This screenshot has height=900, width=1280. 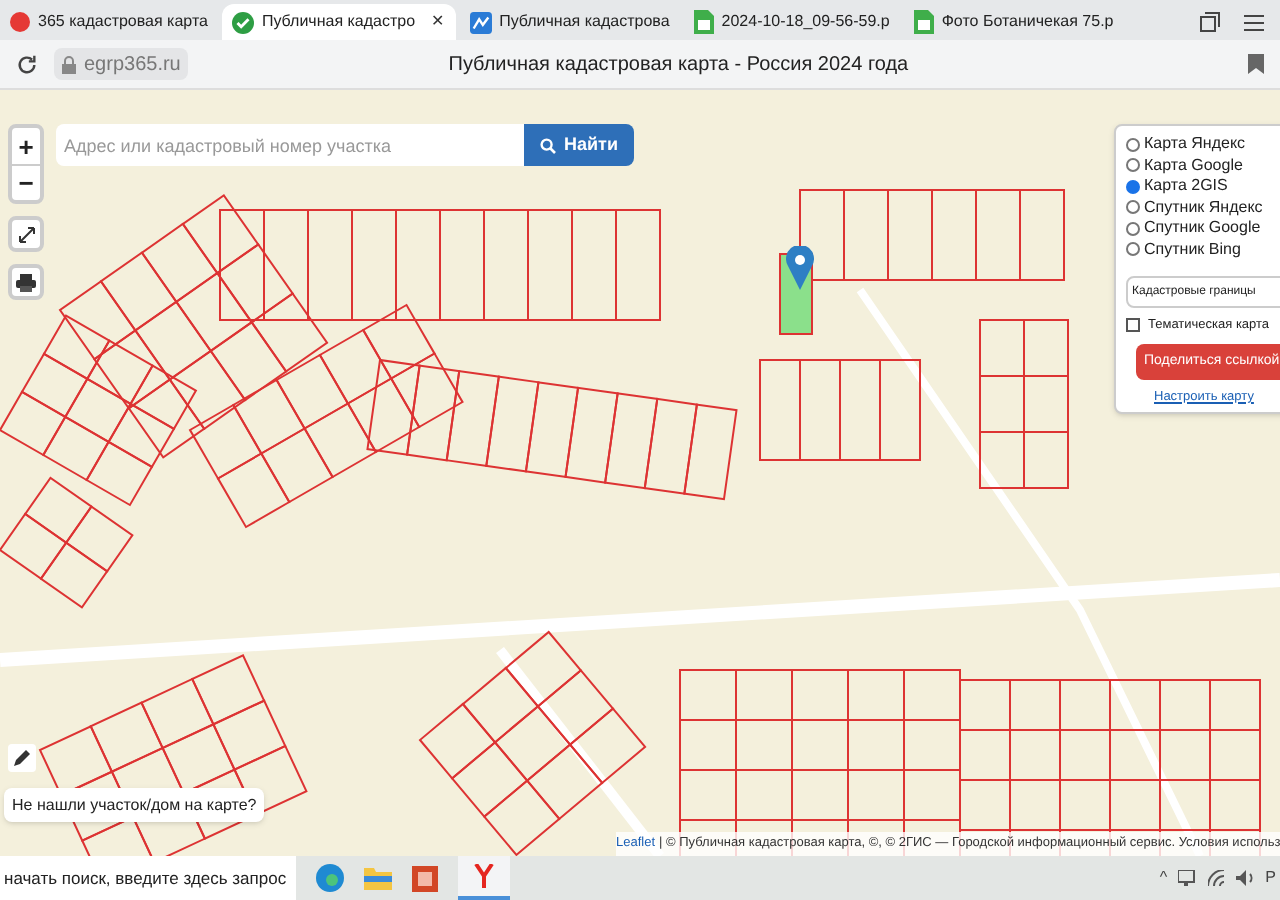 I want to click on browser-tab: 365 кадастровая карта, so click(x=109, y=22).